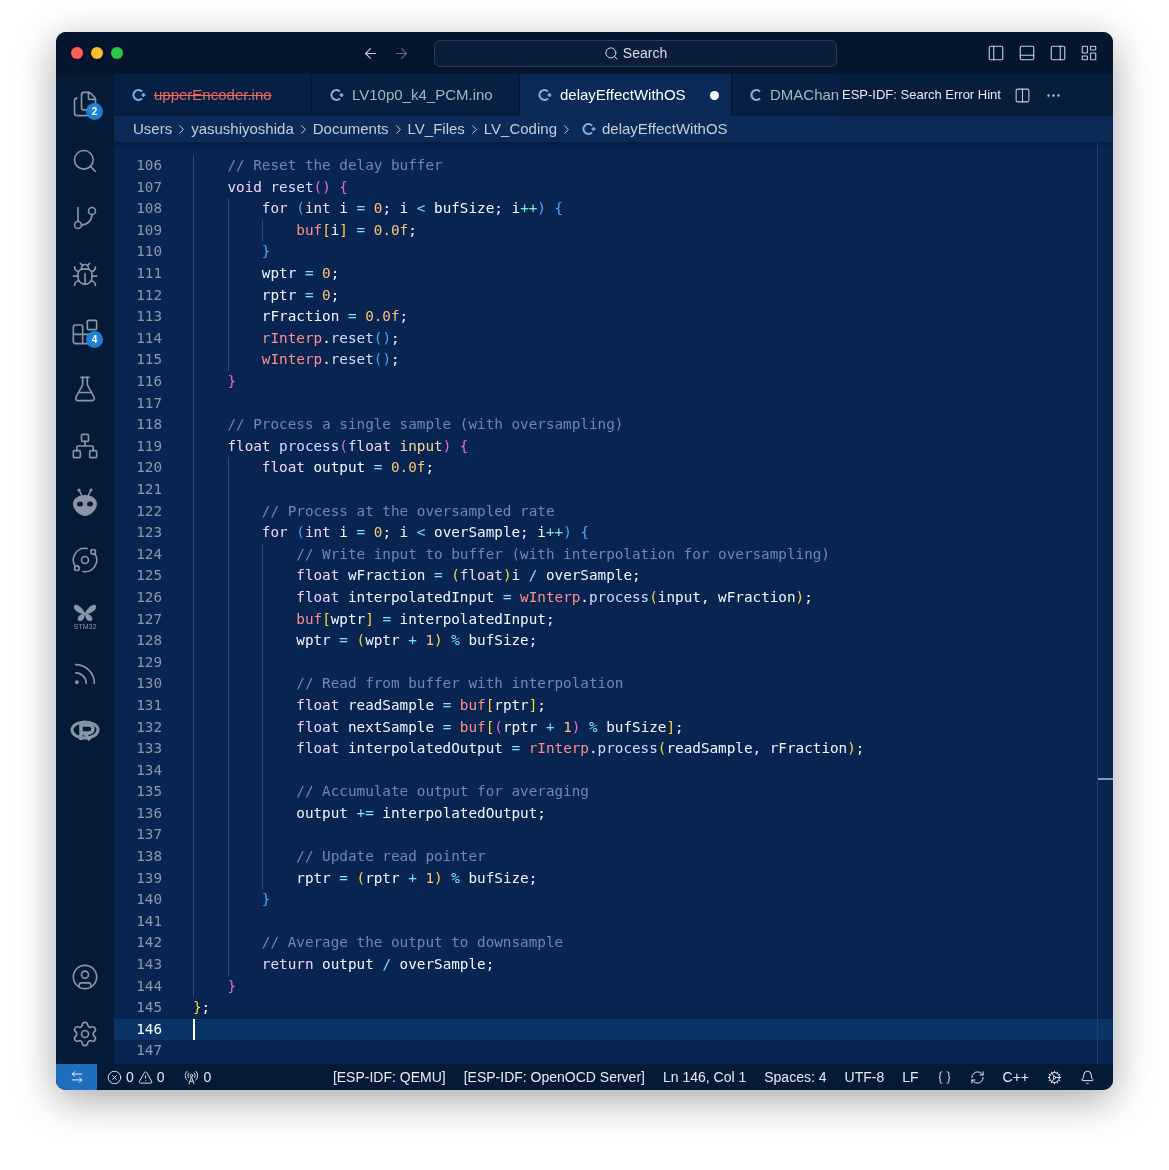 The image size is (1169, 1170). Describe the element at coordinates (407, 511) in the screenshot. I see `code-line: // Process at the oversampled rate` at that location.